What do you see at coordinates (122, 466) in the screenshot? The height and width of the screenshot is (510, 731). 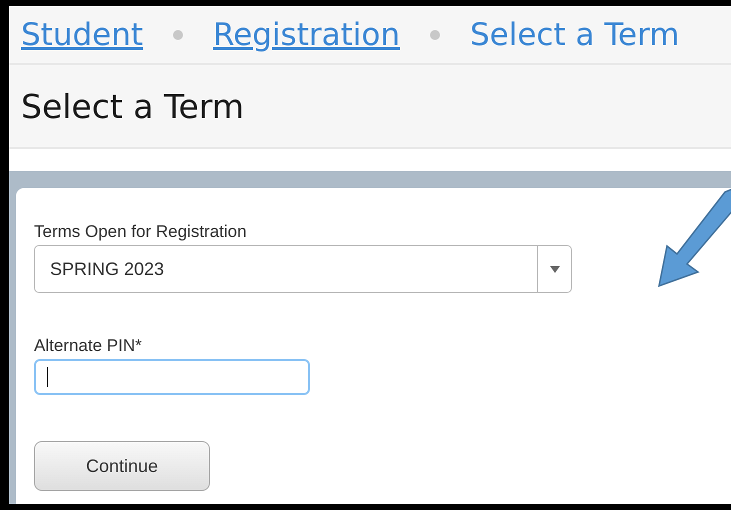 I see `continue-button: Continue` at bounding box center [122, 466].